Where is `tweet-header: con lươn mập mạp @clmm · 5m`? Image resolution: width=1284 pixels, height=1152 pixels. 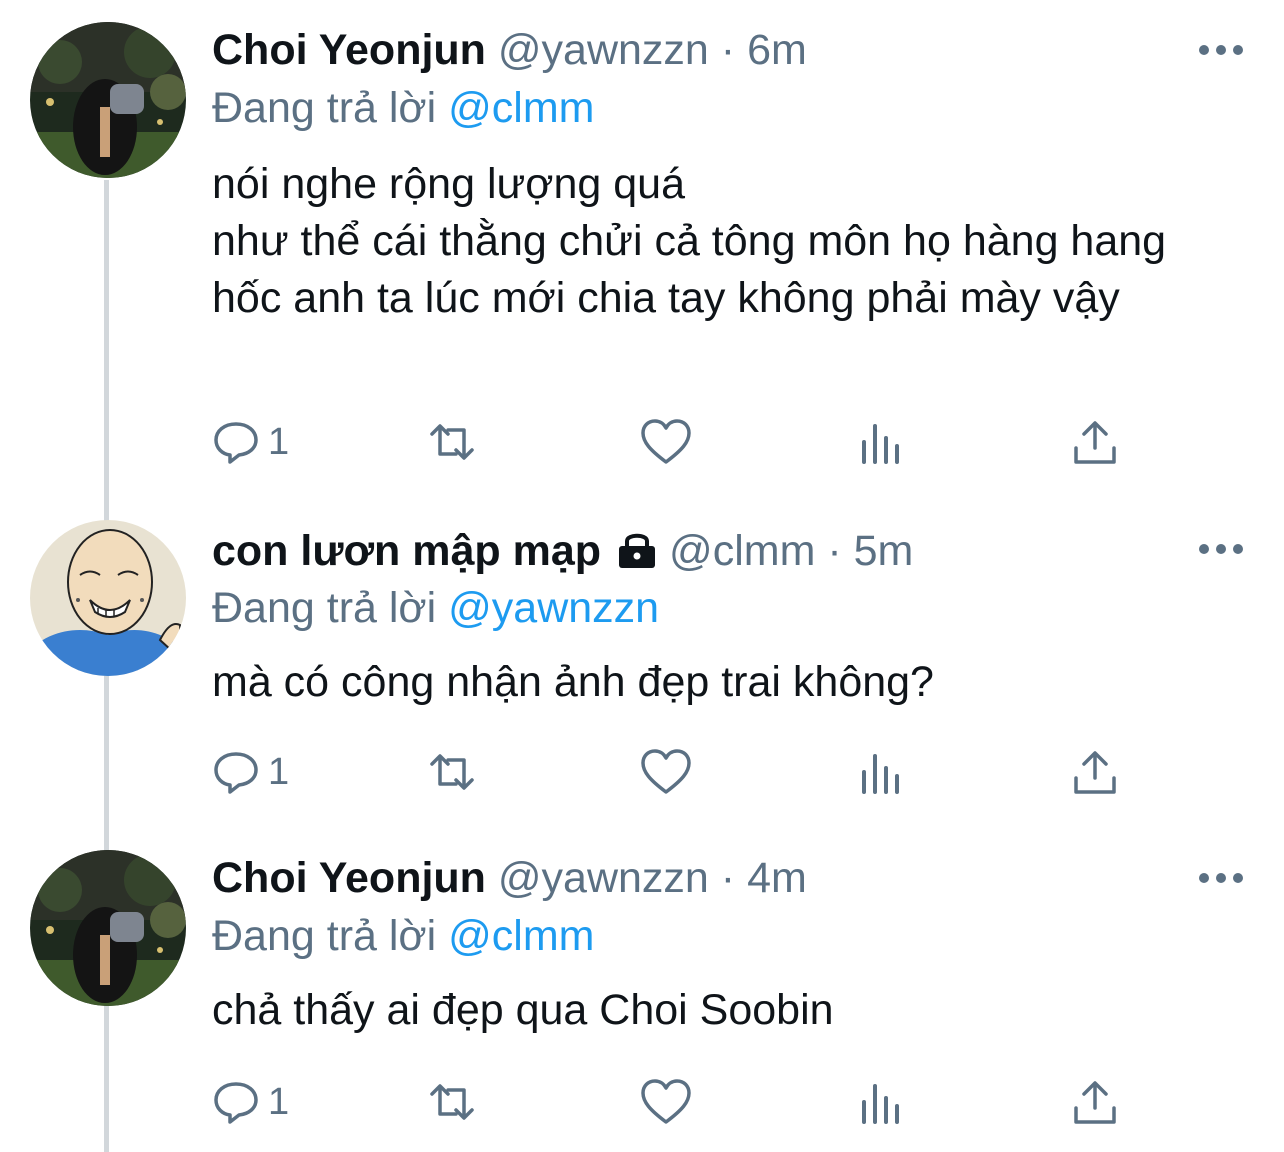 tweet-header: con lươn mập mạp @clmm · 5m is located at coordinates (562, 551).